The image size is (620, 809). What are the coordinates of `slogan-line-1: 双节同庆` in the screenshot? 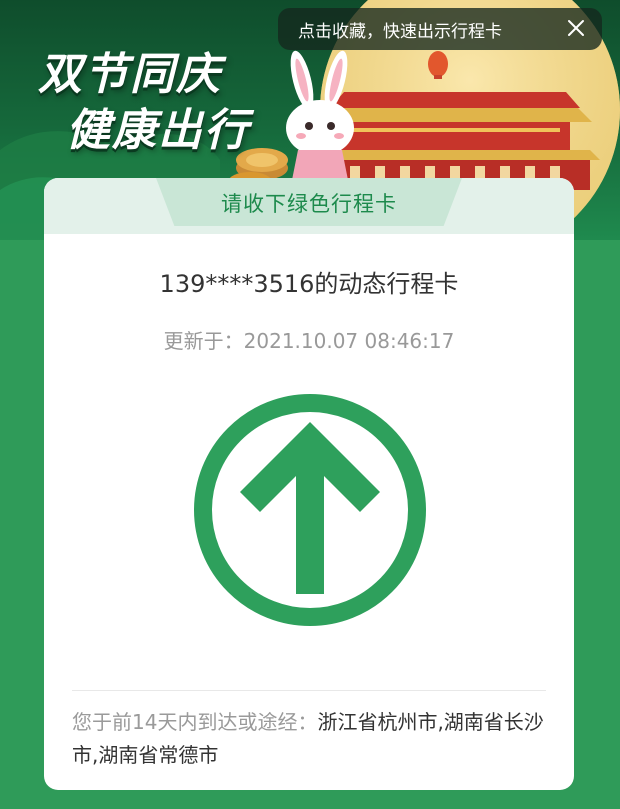 It's located at (130, 74).